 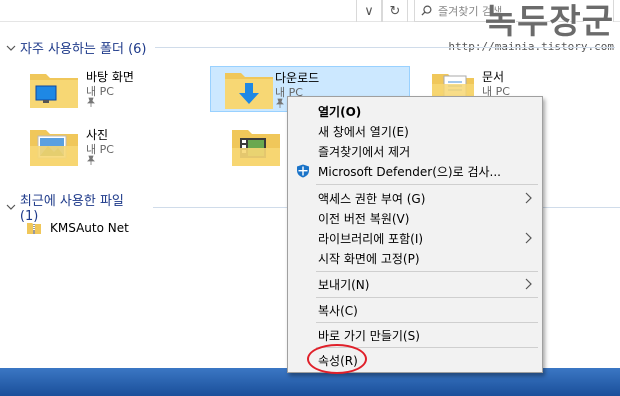 What do you see at coordinates (83, 49) in the screenshot?
I see `section-title: 자주 사용하는 폴더 (6)` at bounding box center [83, 49].